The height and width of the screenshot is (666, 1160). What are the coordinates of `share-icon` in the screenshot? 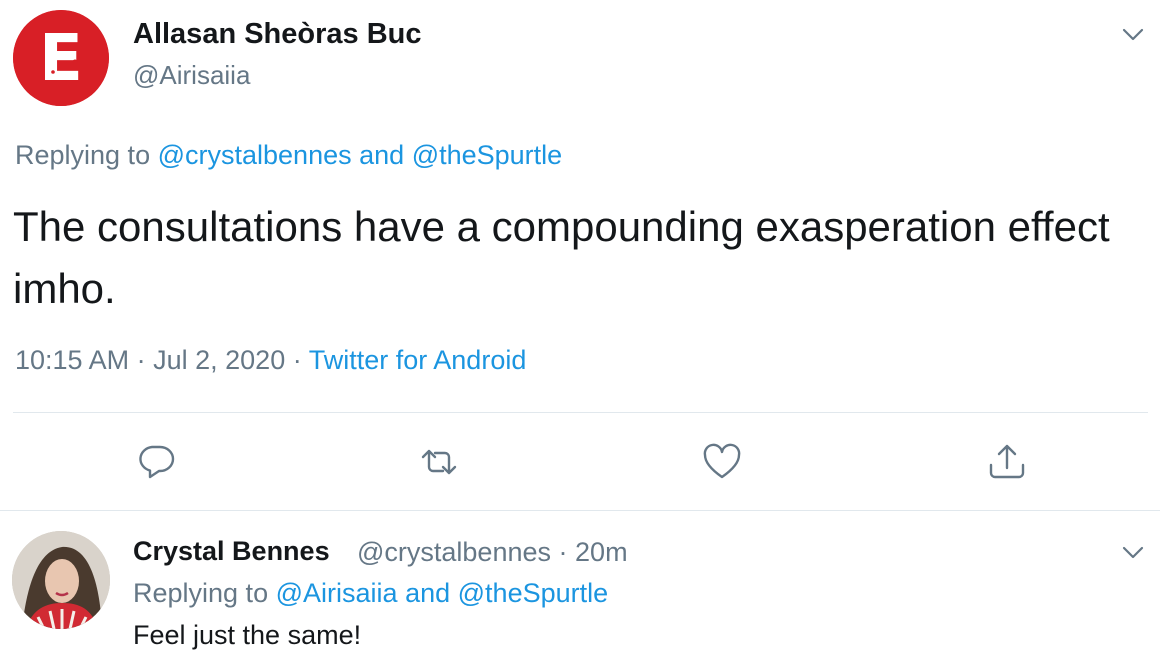 It's located at (1007, 461).